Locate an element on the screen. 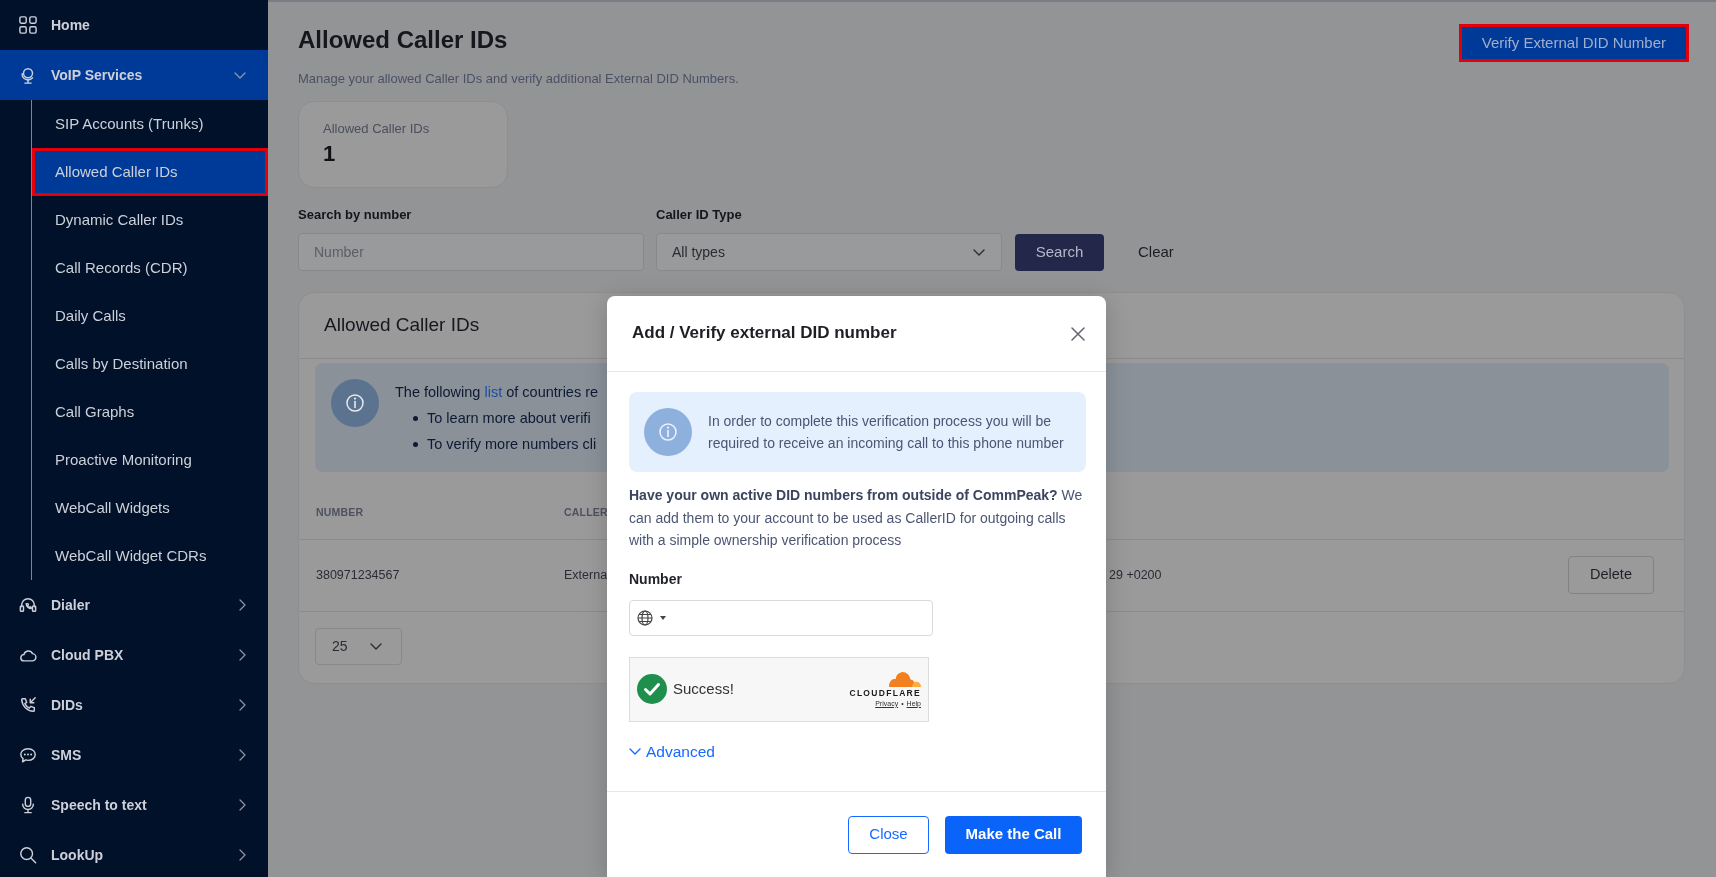 The image size is (1716, 877). stat-value: 1 is located at coordinates (330, 154).